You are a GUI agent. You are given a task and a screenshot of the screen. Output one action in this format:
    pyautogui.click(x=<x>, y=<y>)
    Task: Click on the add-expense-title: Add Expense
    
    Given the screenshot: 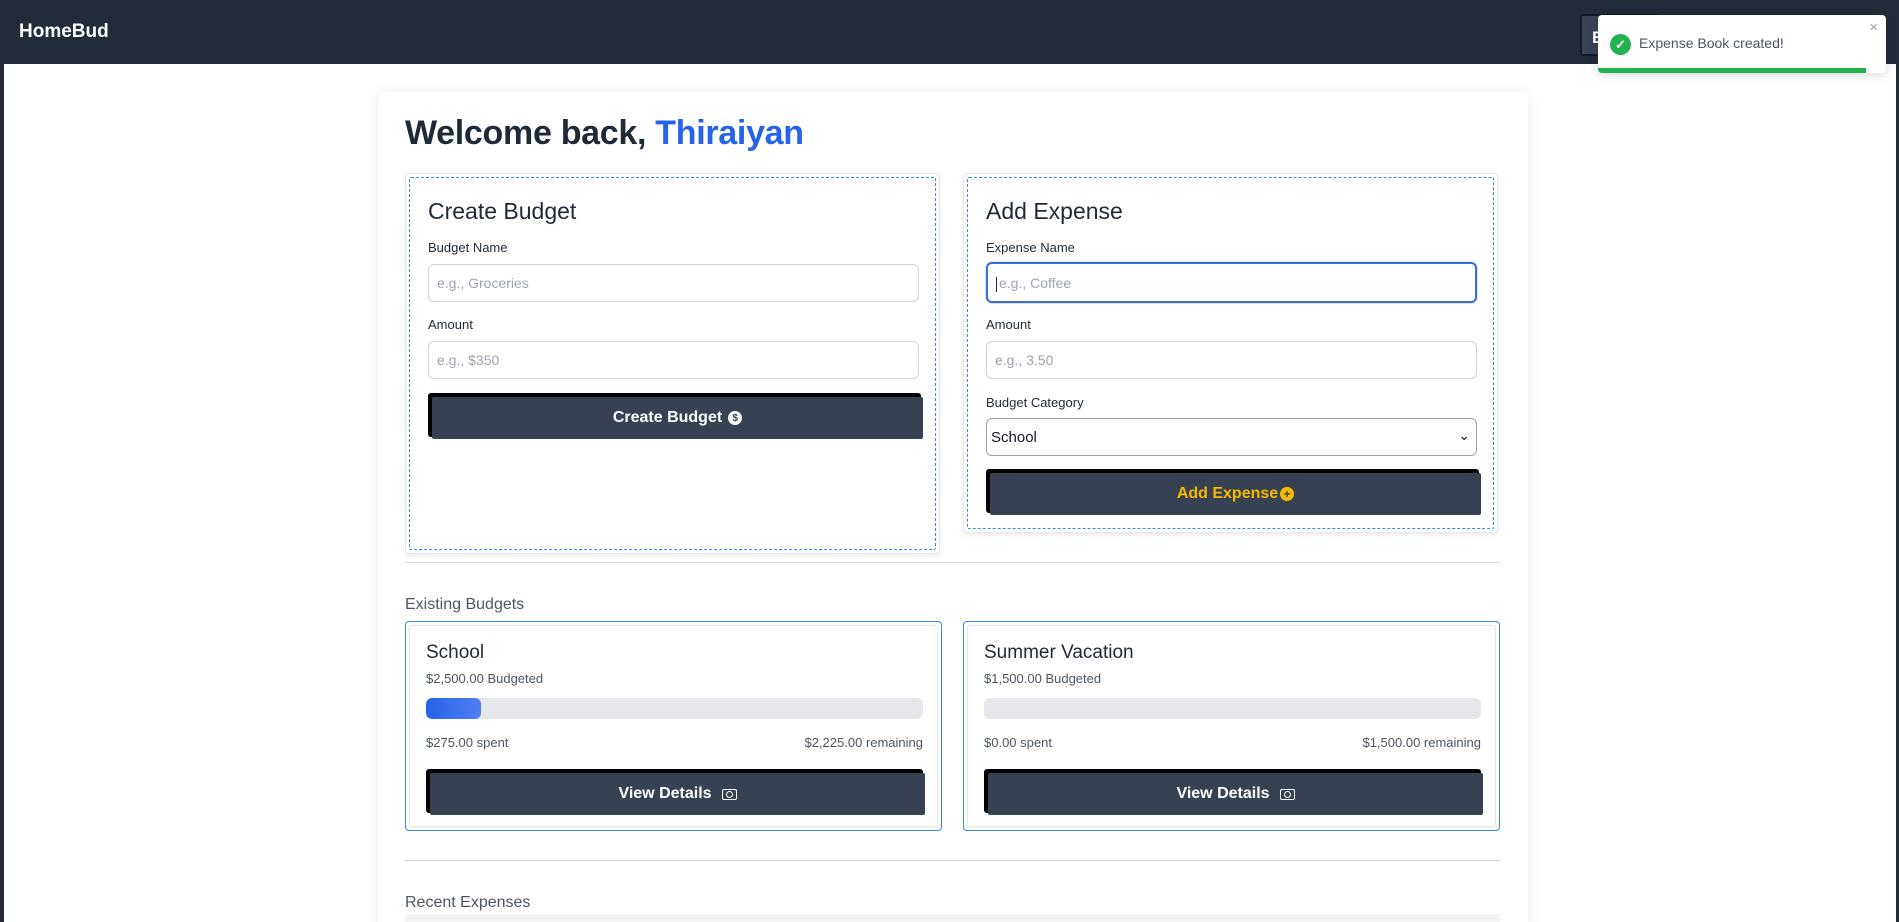 What is the action you would take?
    pyautogui.click(x=1054, y=211)
    